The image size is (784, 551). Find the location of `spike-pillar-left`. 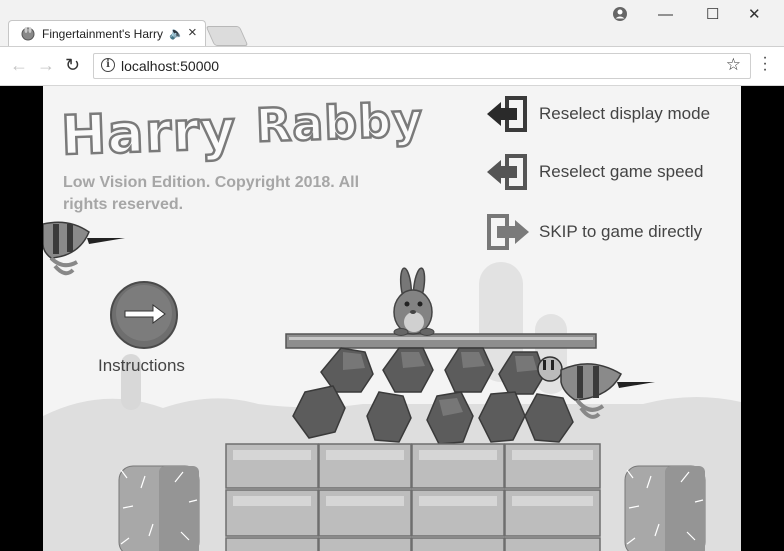

spike-pillar-left is located at coordinates (159, 508).